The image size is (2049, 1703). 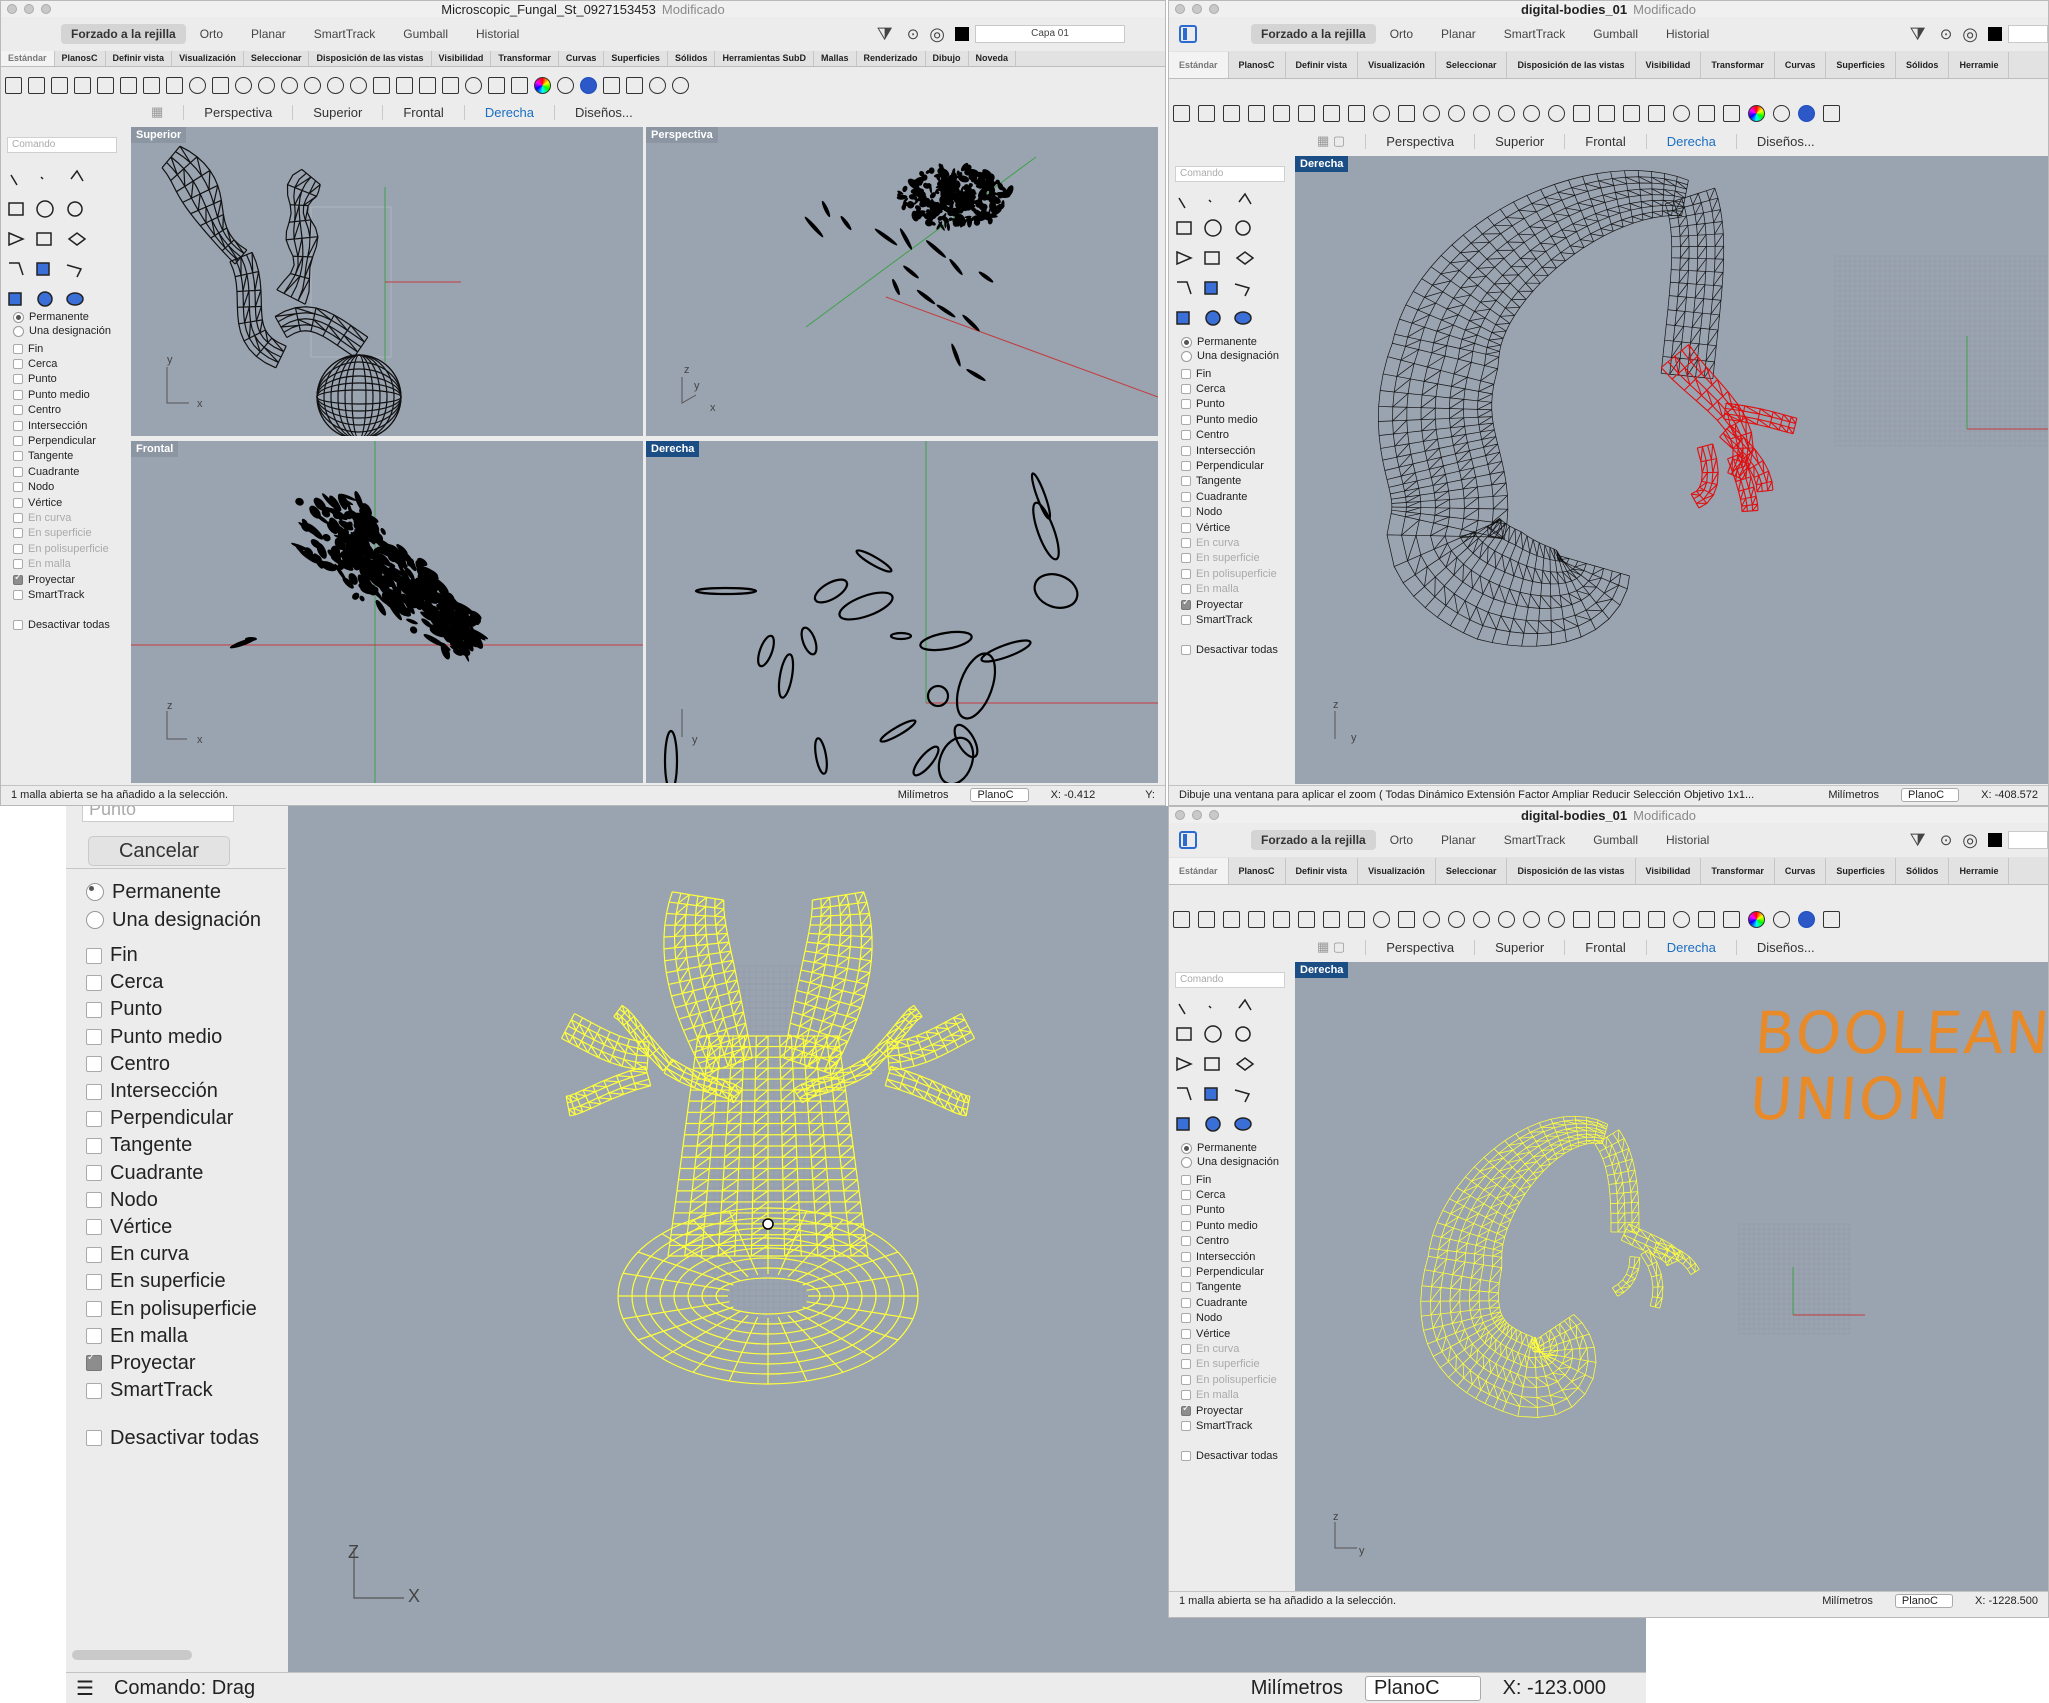 What do you see at coordinates (157, 112) in the screenshot?
I see `layout-grid-icon: ▦` at bounding box center [157, 112].